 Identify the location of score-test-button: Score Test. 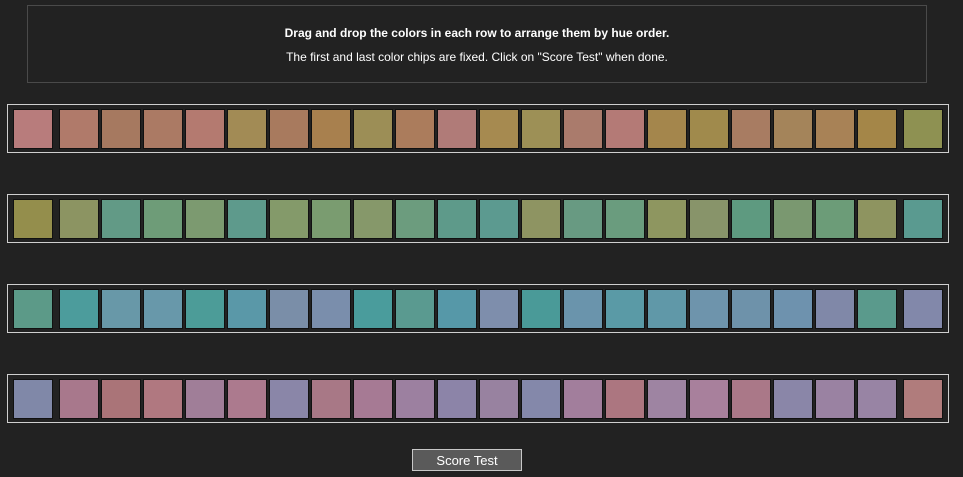
(467, 460).